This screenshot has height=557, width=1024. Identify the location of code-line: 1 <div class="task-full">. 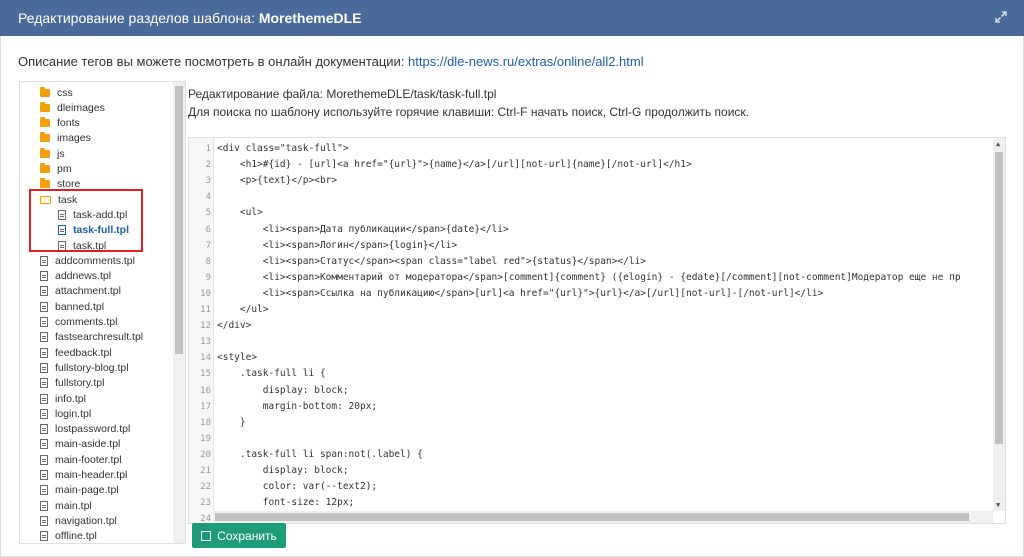
(584, 149).